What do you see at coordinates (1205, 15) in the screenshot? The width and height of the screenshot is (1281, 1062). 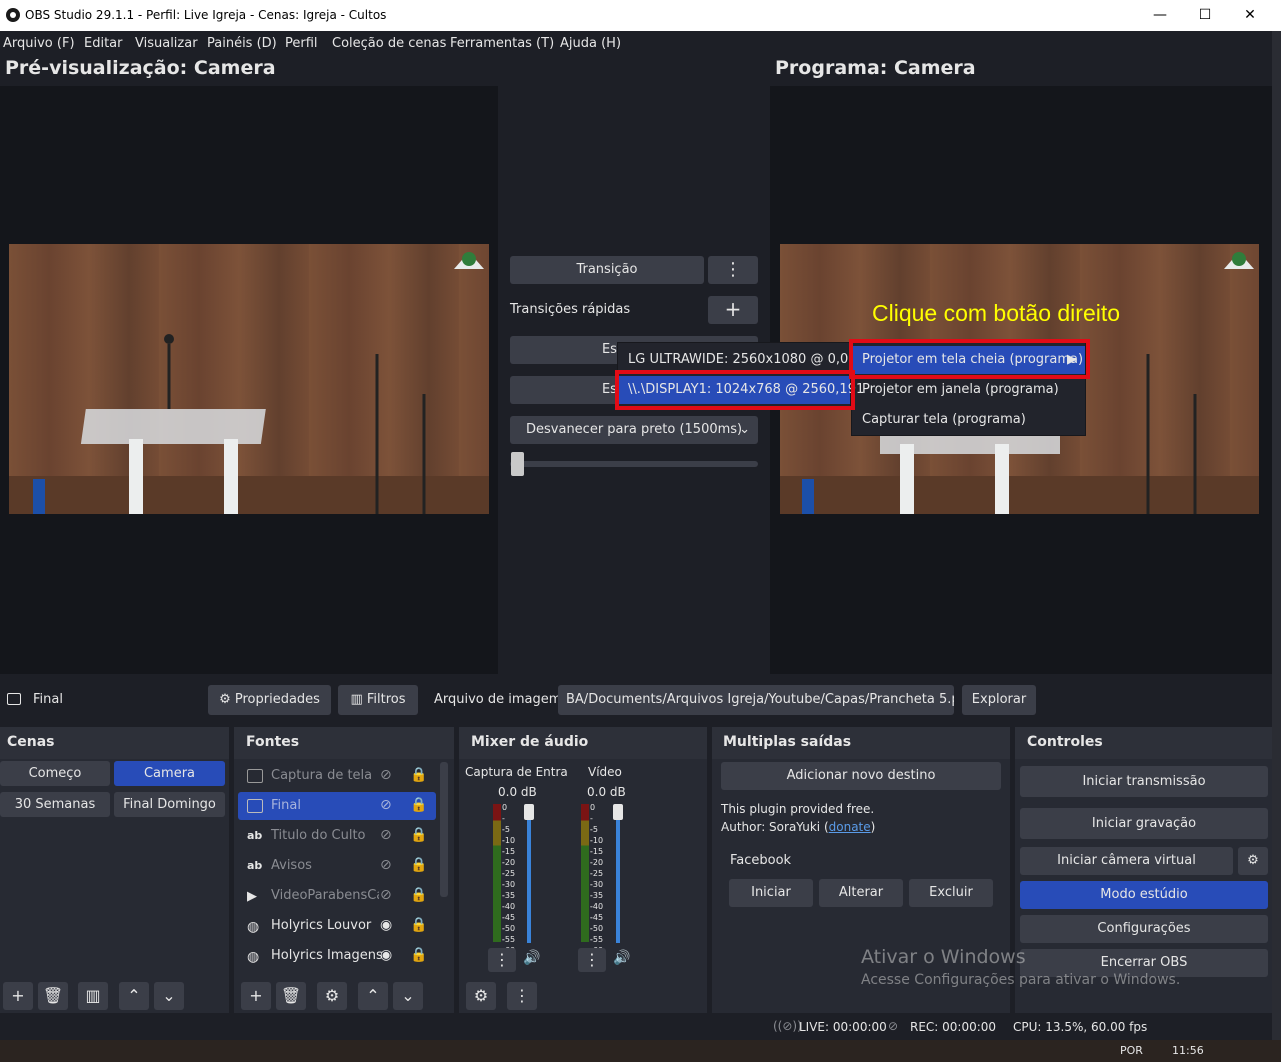 I see `maximize-button: ☐` at bounding box center [1205, 15].